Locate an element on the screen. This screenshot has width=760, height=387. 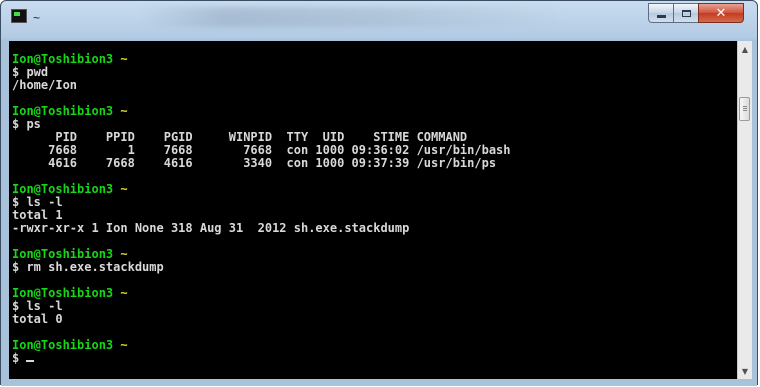
output-line: total 0 is located at coordinates (37, 319).